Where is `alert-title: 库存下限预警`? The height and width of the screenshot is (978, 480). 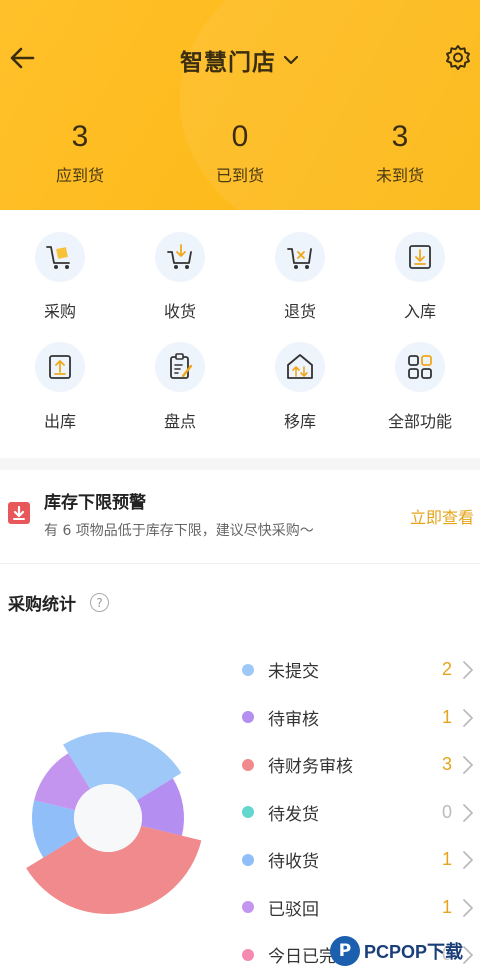 alert-title: 库存下限预警 is located at coordinates (95, 503).